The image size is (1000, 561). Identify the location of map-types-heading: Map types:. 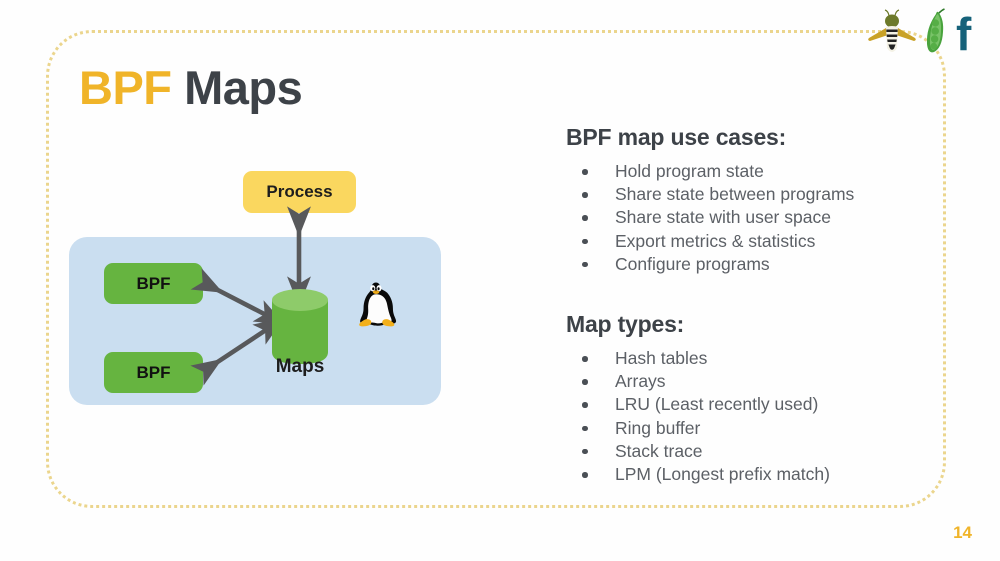
(625, 324).